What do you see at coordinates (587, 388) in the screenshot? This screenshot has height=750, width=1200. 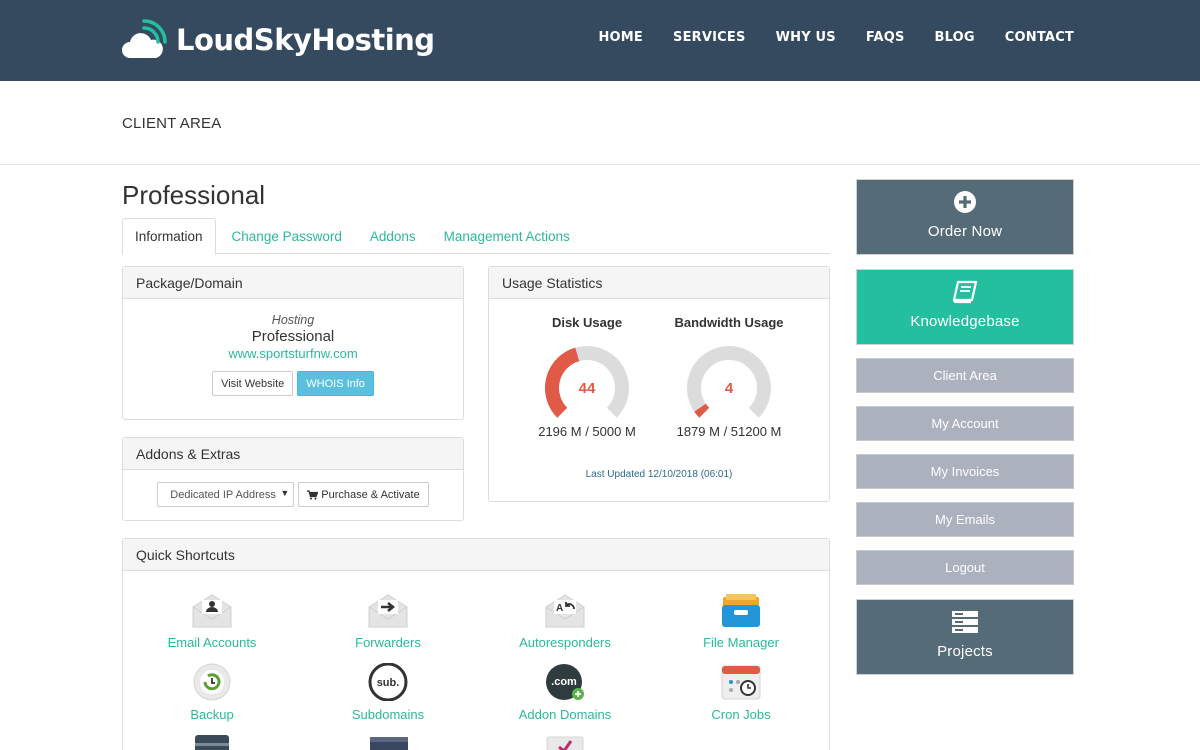 I see `gauge-value: 44` at bounding box center [587, 388].